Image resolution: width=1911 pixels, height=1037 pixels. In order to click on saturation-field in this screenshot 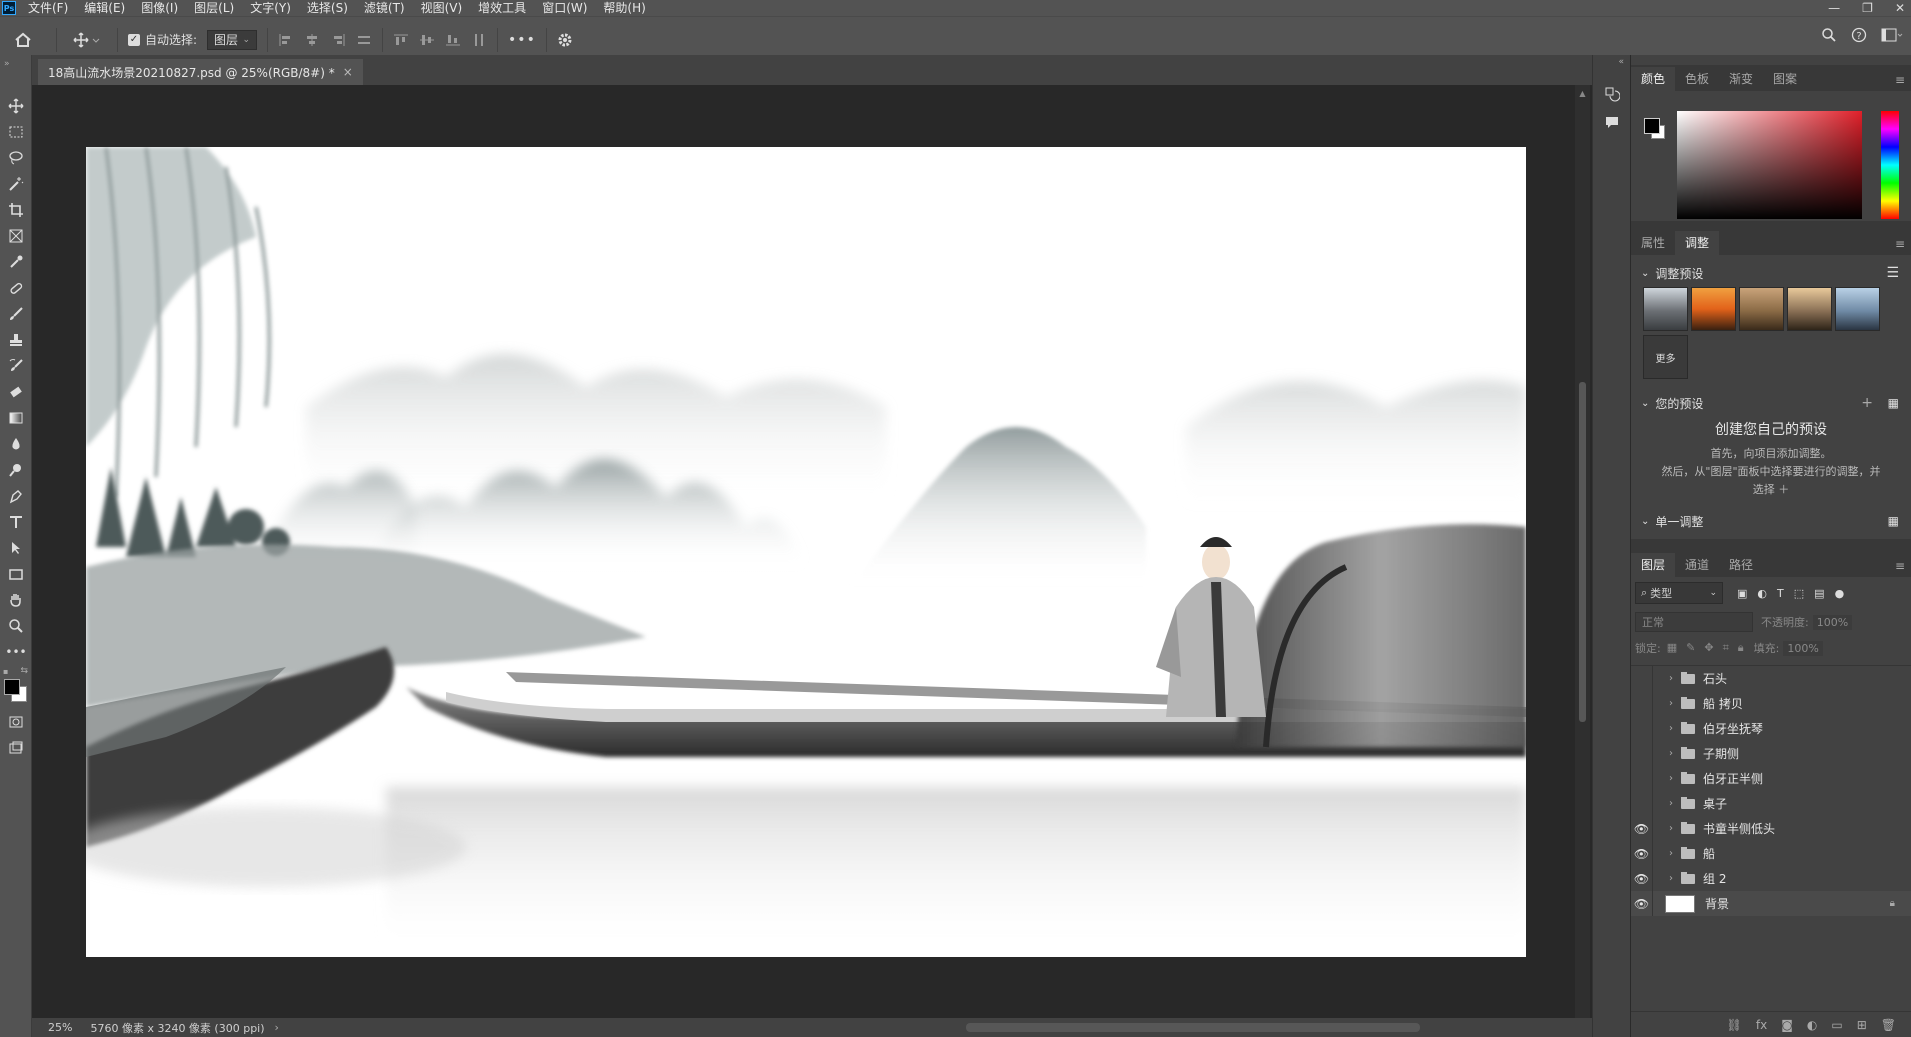, I will do `click(1769, 165)`.